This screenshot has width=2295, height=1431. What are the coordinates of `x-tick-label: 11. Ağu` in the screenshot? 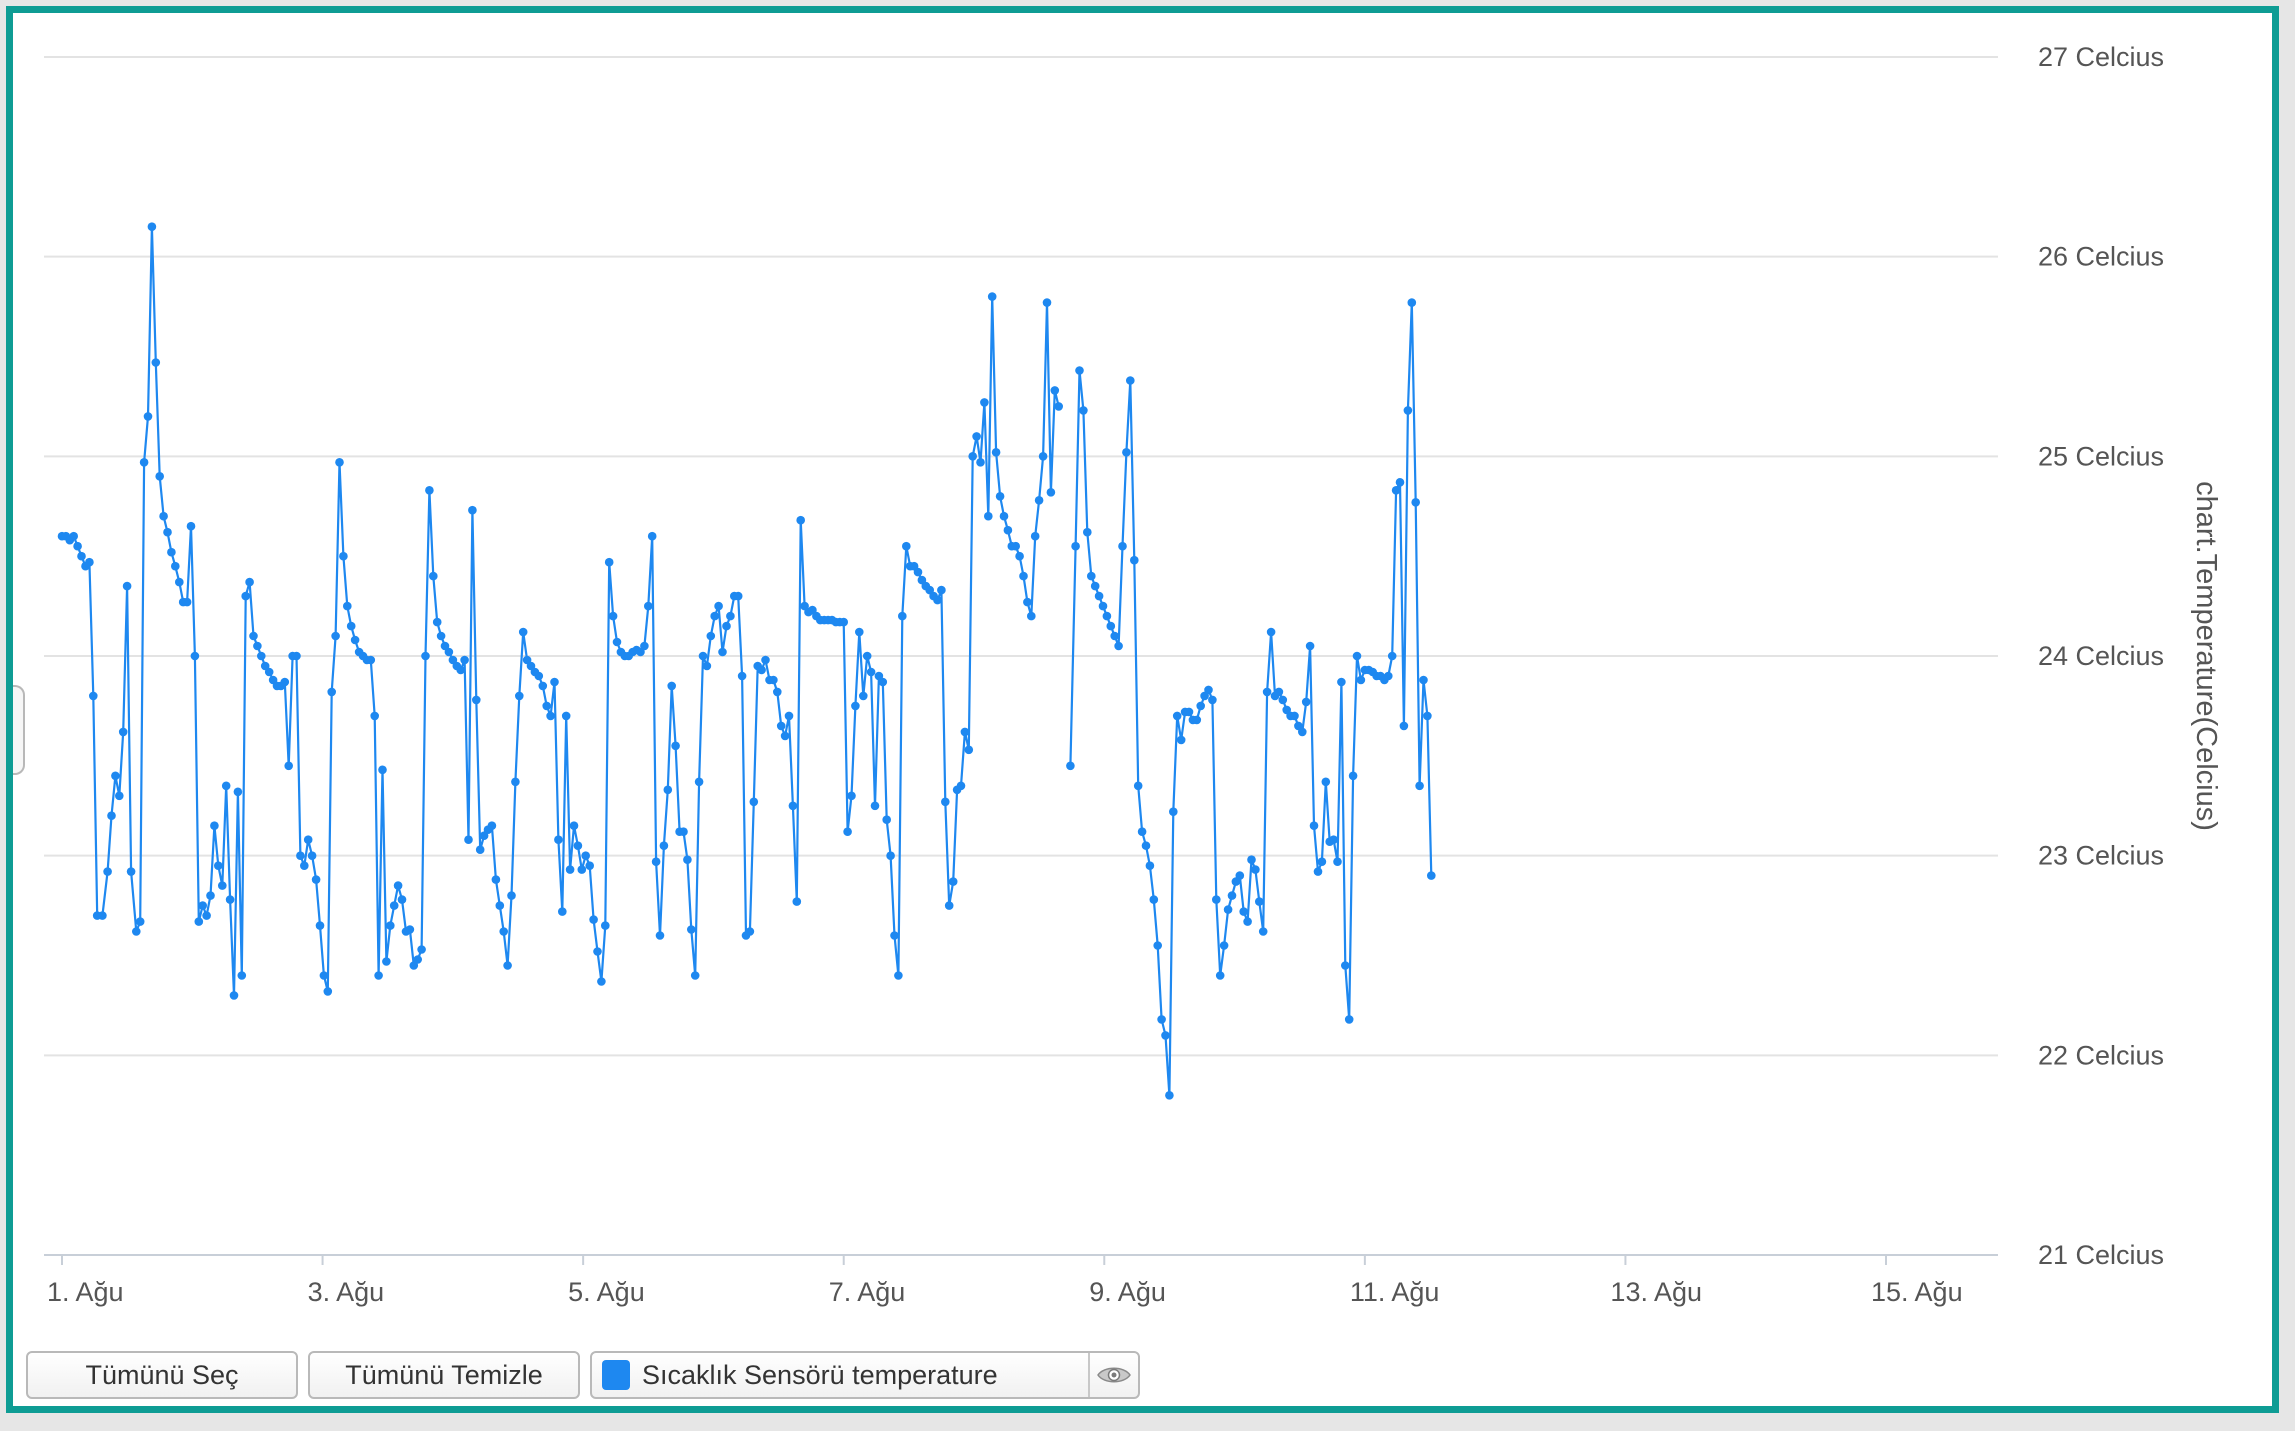 It's located at (1395, 1292).